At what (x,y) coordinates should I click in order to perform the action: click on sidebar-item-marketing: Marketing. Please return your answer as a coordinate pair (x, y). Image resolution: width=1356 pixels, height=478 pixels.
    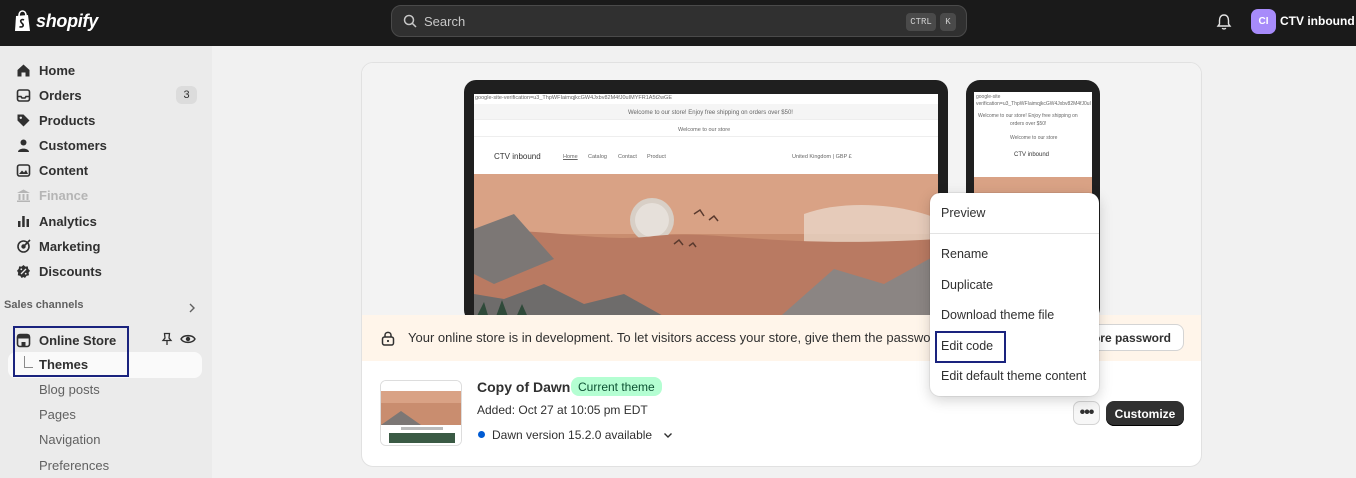
    Looking at the image, I should click on (58, 246).